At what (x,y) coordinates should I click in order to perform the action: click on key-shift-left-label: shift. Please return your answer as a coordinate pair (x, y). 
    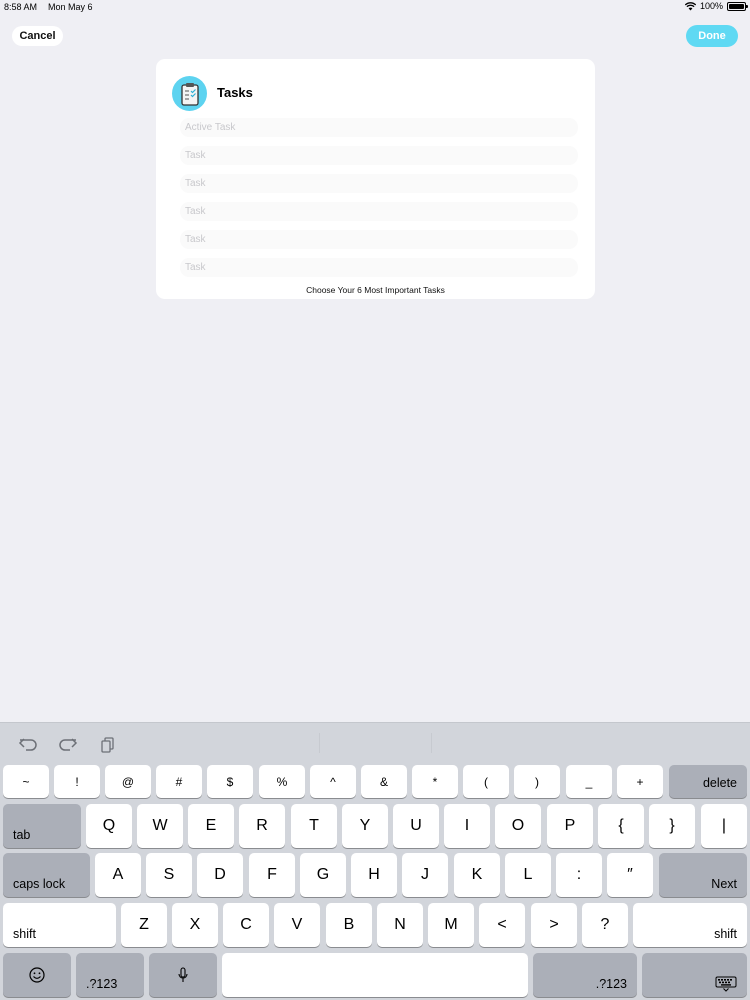
    Looking at the image, I should click on (24, 934).